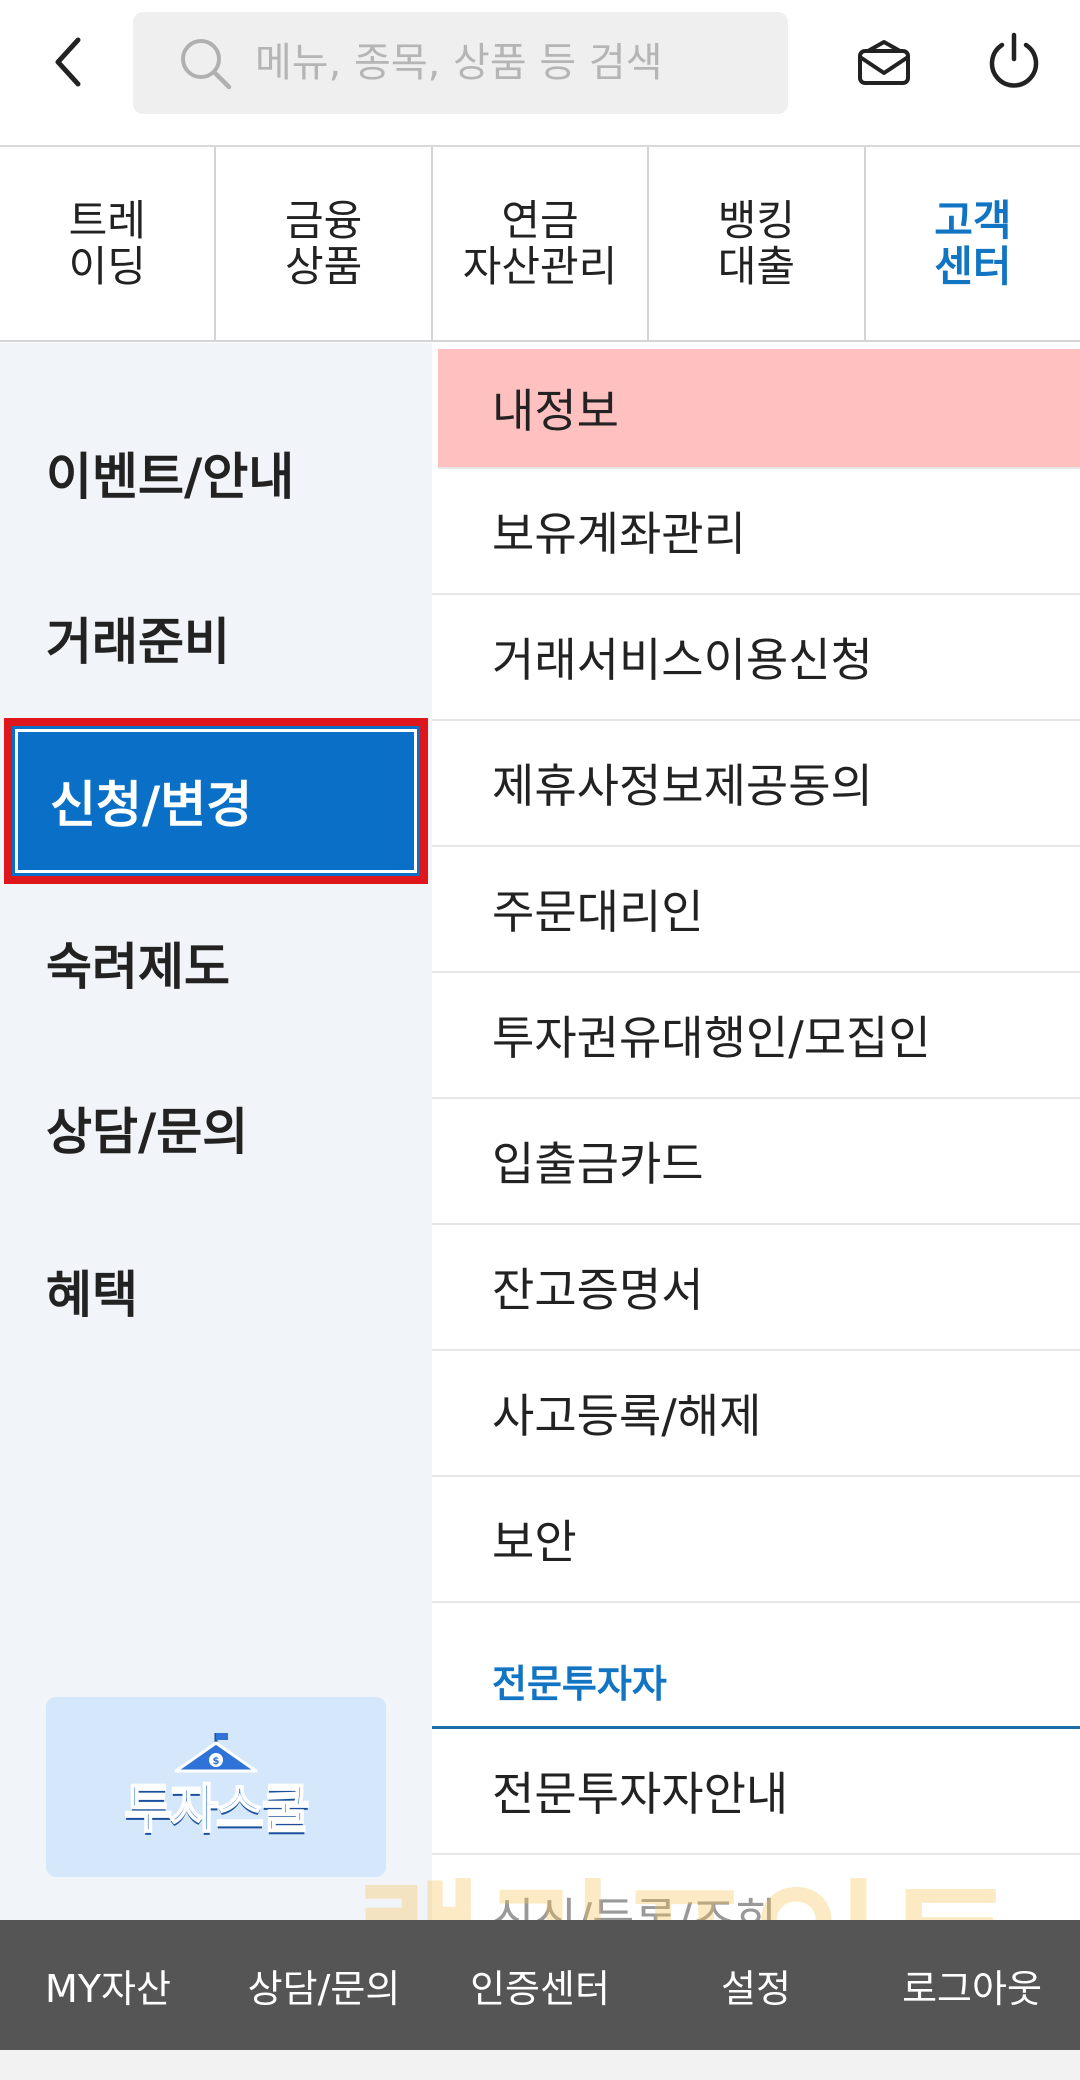 The height and width of the screenshot is (2080, 1080). I want to click on left-item-label: 상담/문의, so click(147, 1132).